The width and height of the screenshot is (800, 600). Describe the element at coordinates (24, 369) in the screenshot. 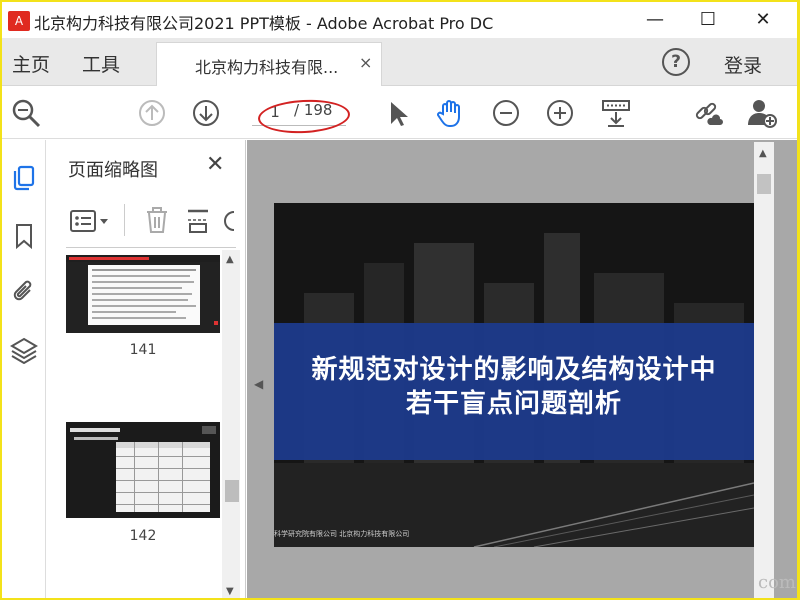

I see `navigation-rail` at that location.